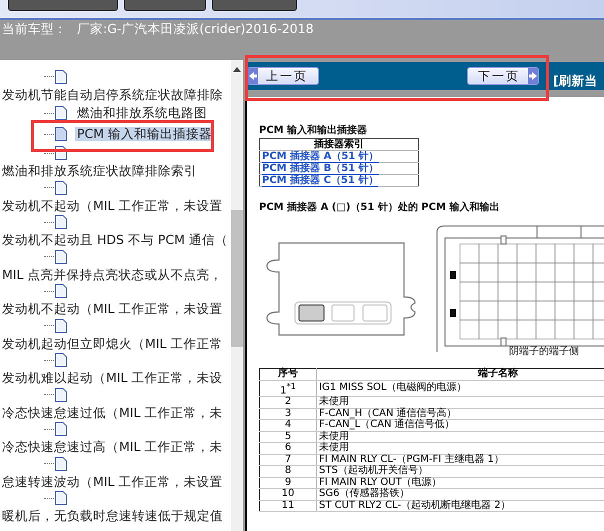 The width and height of the screenshot is (604, 531). Describe the element at coordinates (288, 483) in the screenshot. I see `table-cell: 9` at that location.